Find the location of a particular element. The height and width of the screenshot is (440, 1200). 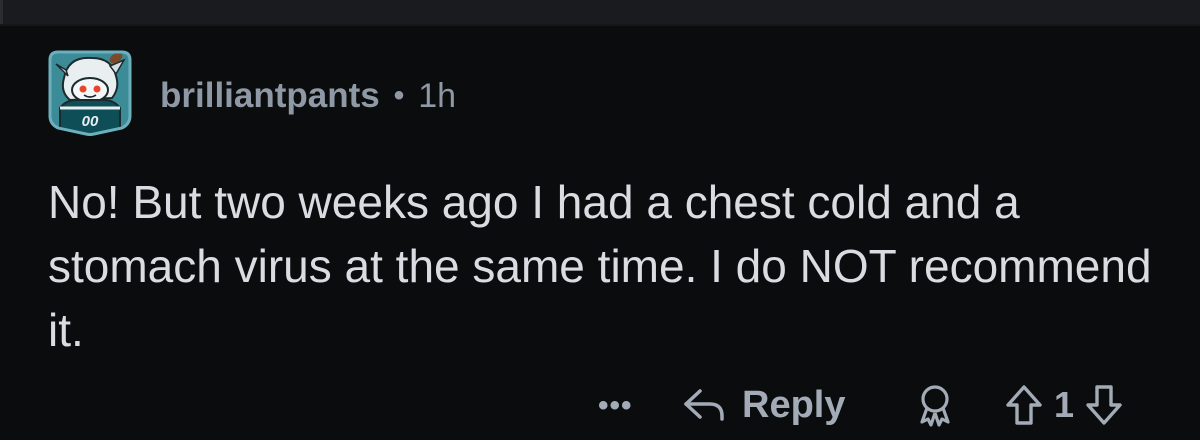

user-avatar: 00 is located at coordinates (90, 92).